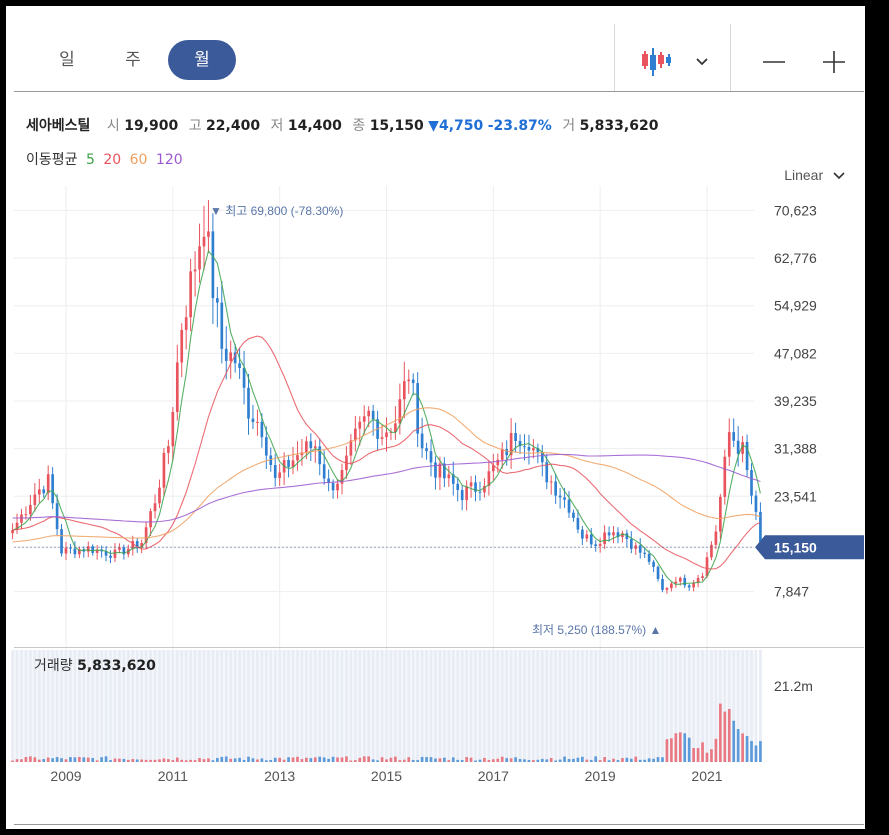 The width and height of the screenshot is (889, 835). I want to click on volume-panel-value: 5,833,620, so click(116, 666).